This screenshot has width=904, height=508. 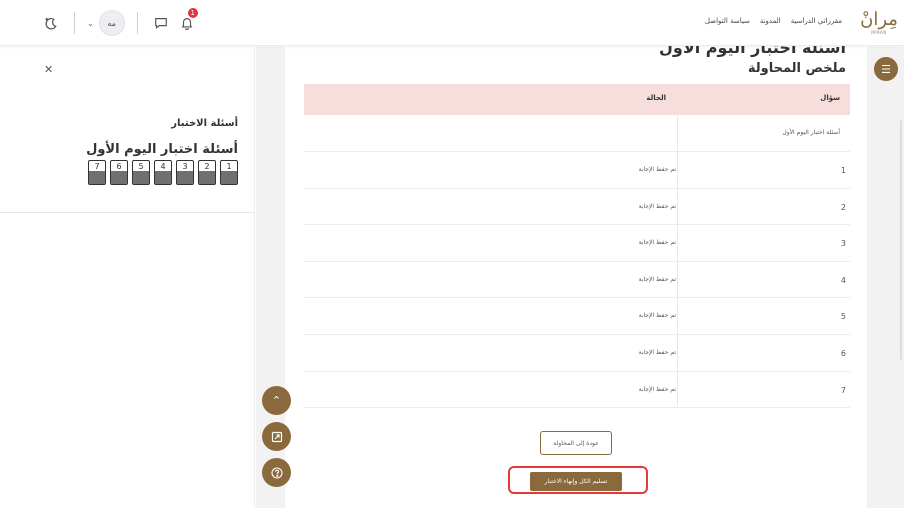 I want to click on question-nav-button-5: 5, so click(x=141, y=172).